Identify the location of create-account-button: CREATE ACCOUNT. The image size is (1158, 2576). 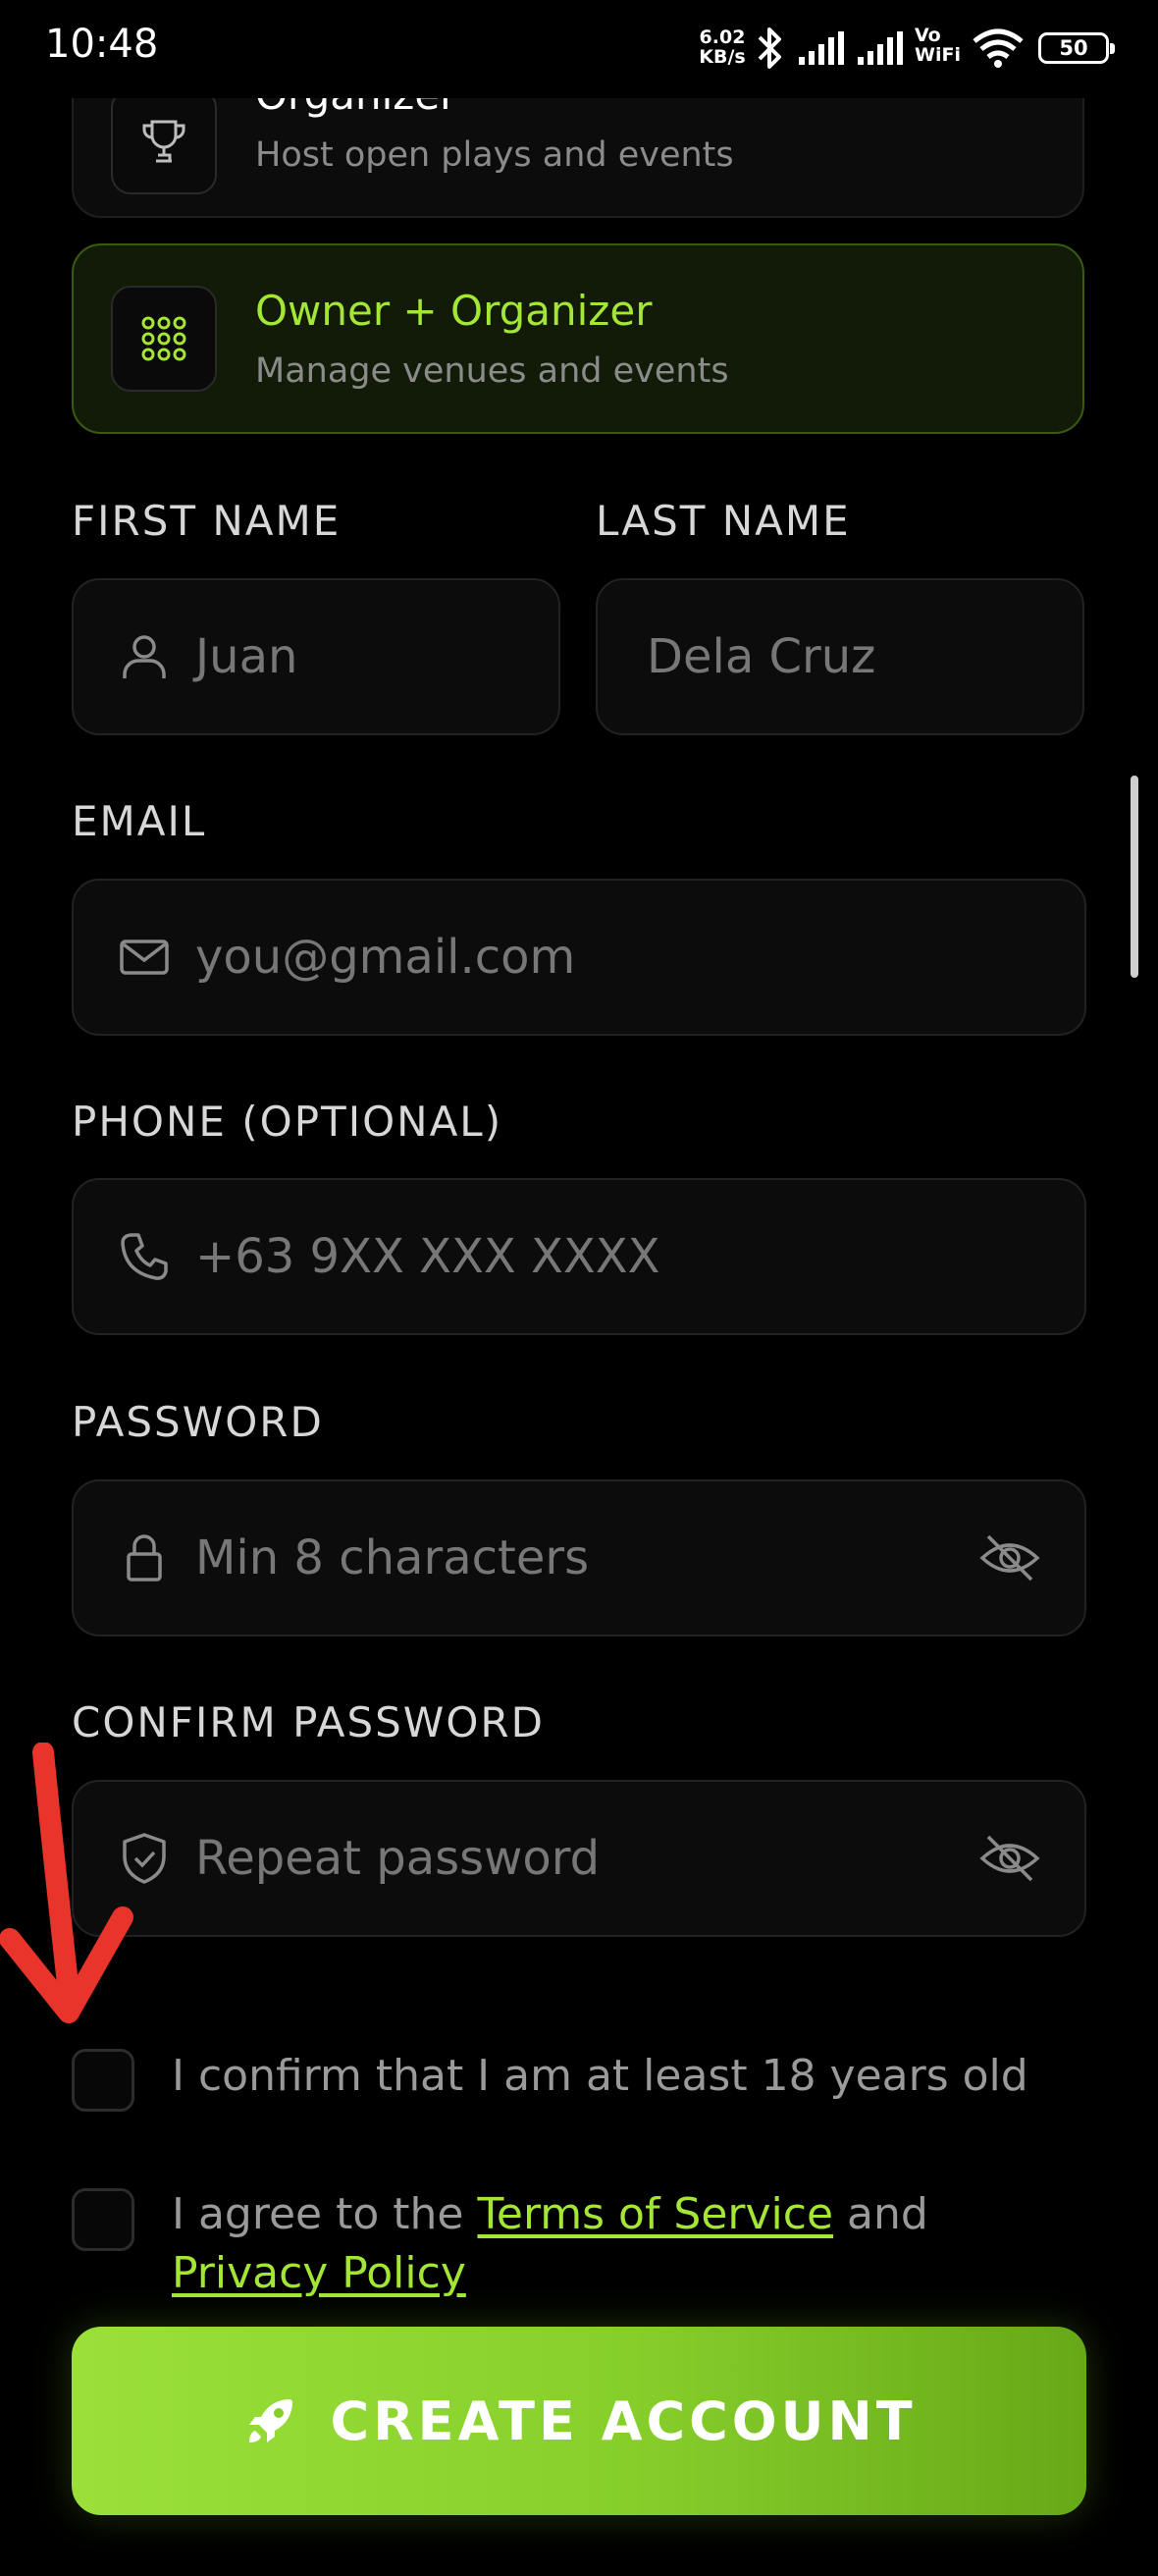
(579, 2421).